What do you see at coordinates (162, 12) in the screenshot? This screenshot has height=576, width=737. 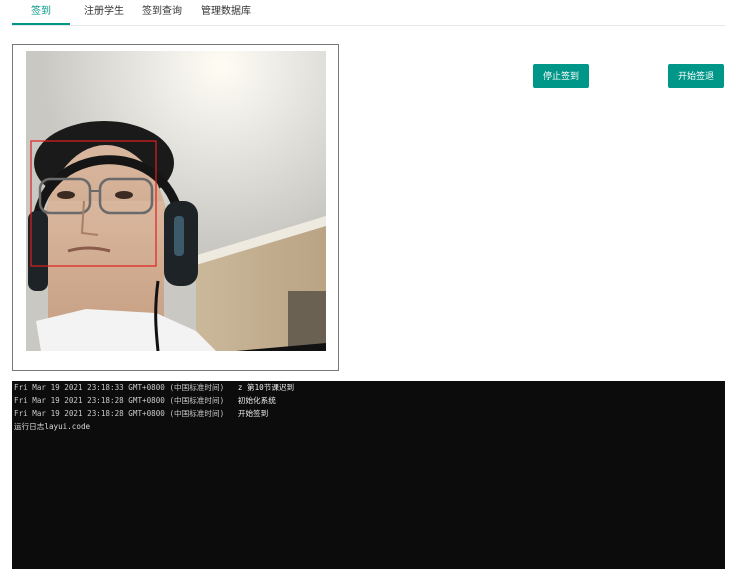 I see `tab-checkin-query: 签到查询` at bounding box center [162, 12].